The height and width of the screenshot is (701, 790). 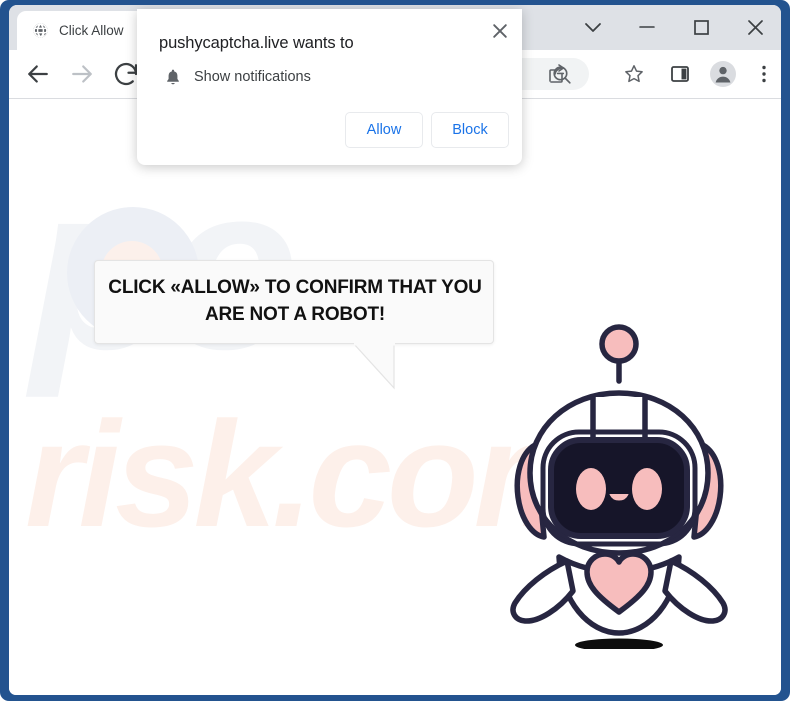 I want to click on window-minimize-button, so click(x=647, y=27).